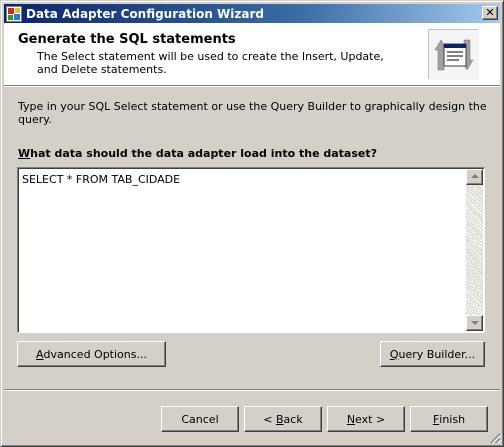  Describe the element at coordinates (474, 177) in the screenshot. I see `scroll-up-icon` at that location.